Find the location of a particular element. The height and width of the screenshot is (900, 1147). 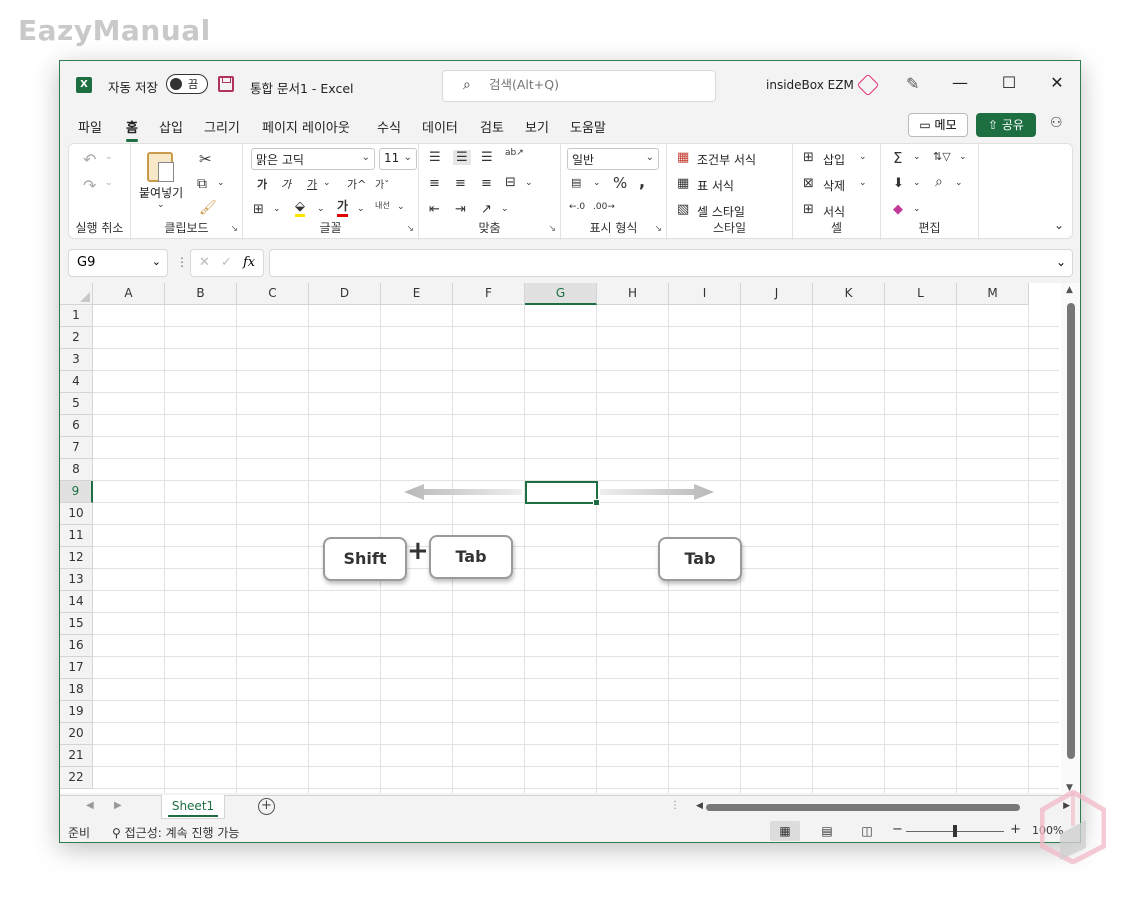

column-header-i: I is located at coordinates (705, 294).